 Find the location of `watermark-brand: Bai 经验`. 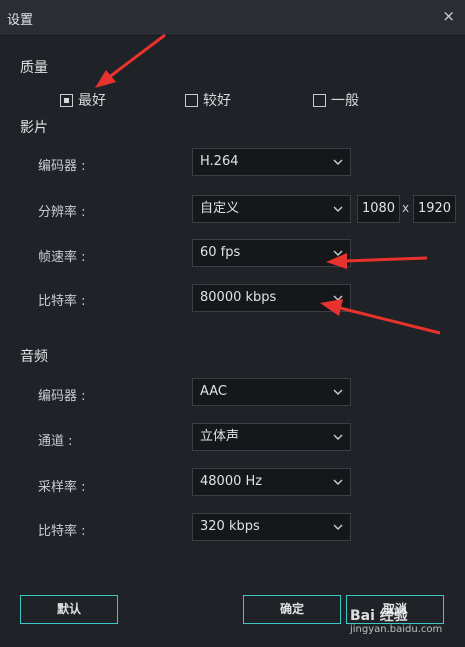

watermark-brand: Bai 经验 is located at coordinates (379, 616).